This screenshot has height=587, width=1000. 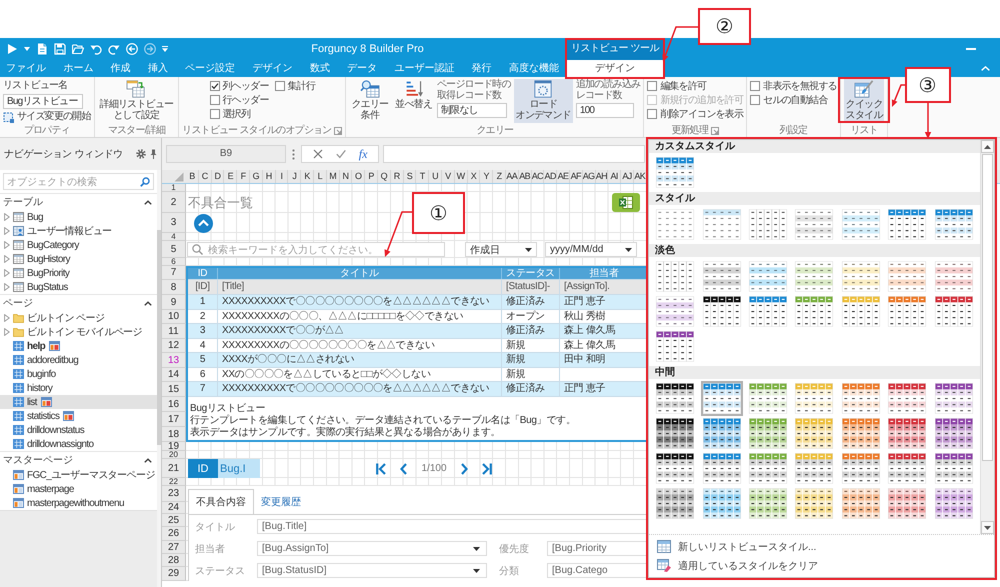 I want to click on checkbox-label: セルの自動結合, so click(x=795, y=100).